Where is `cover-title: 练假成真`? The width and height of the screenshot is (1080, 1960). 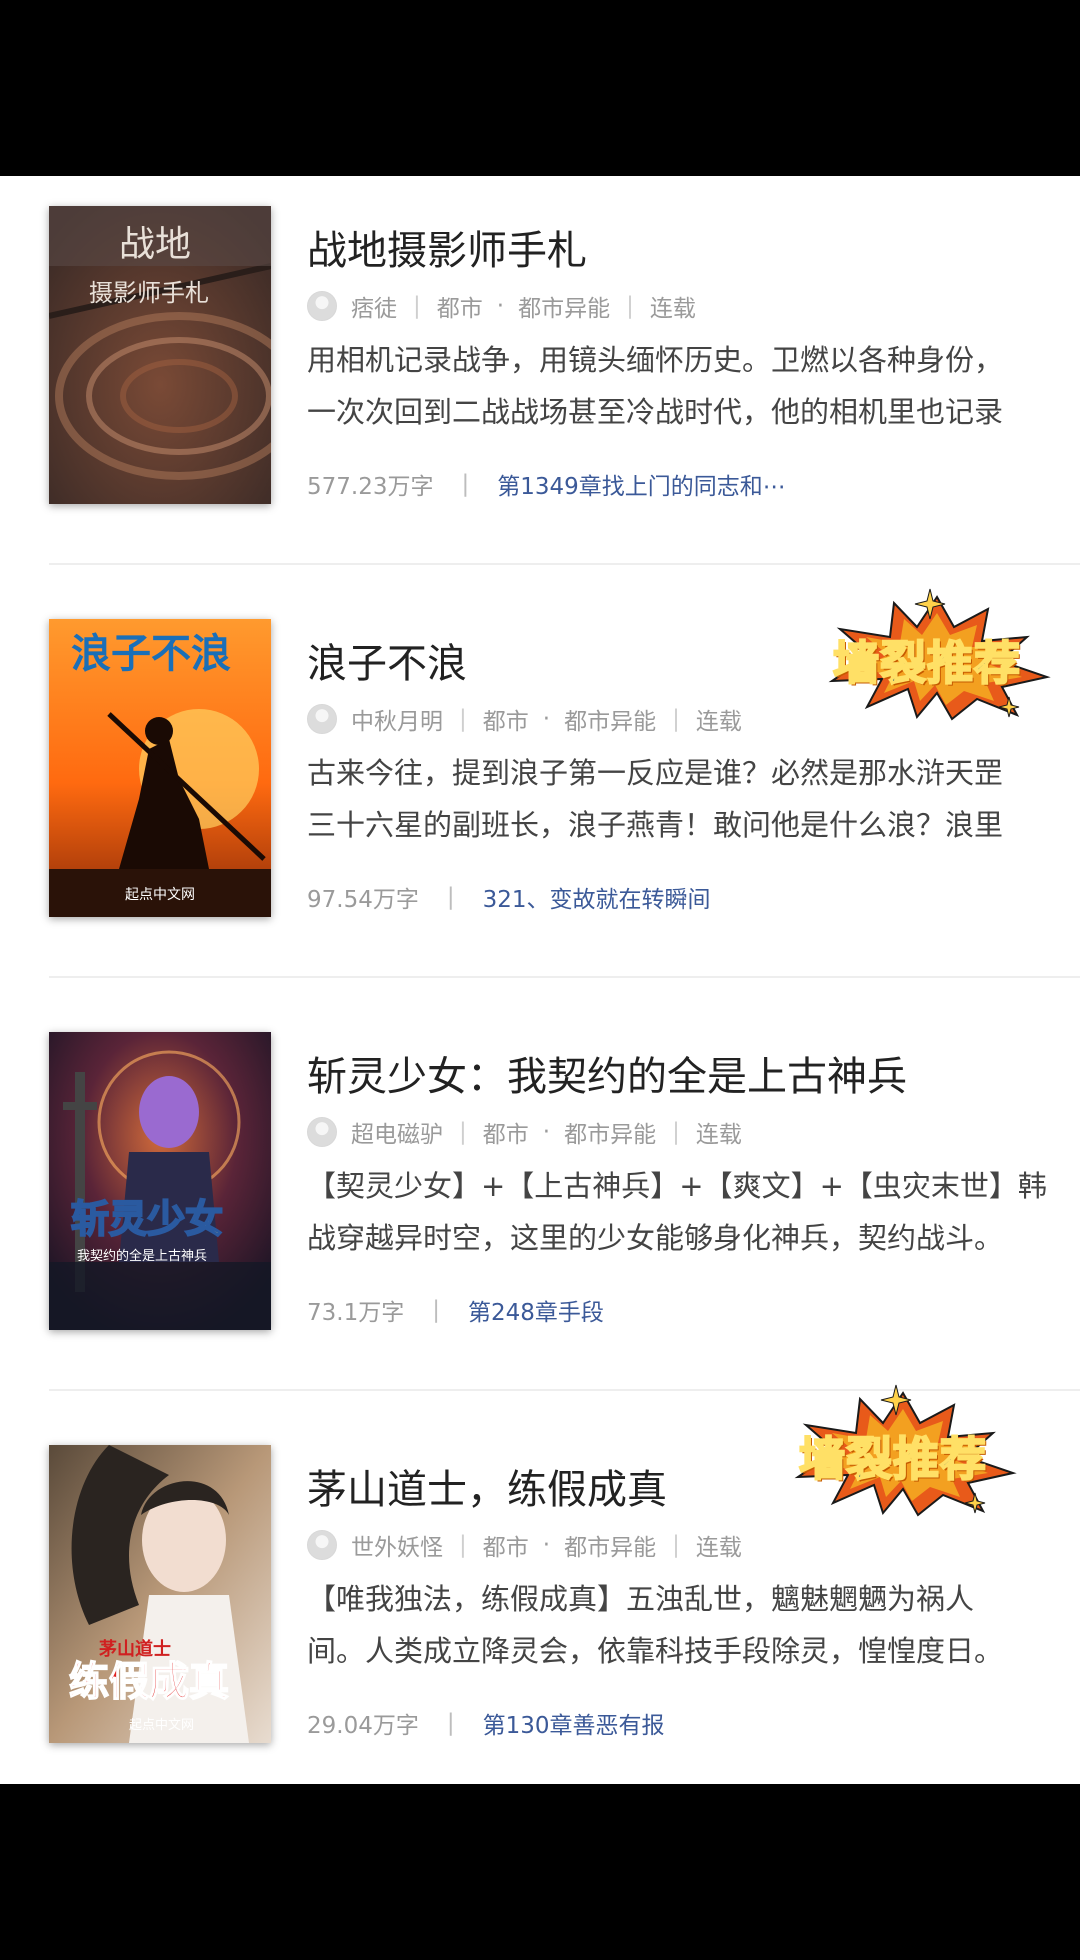 cover-title: 练假成真 is located at coordinates (149, 1682).